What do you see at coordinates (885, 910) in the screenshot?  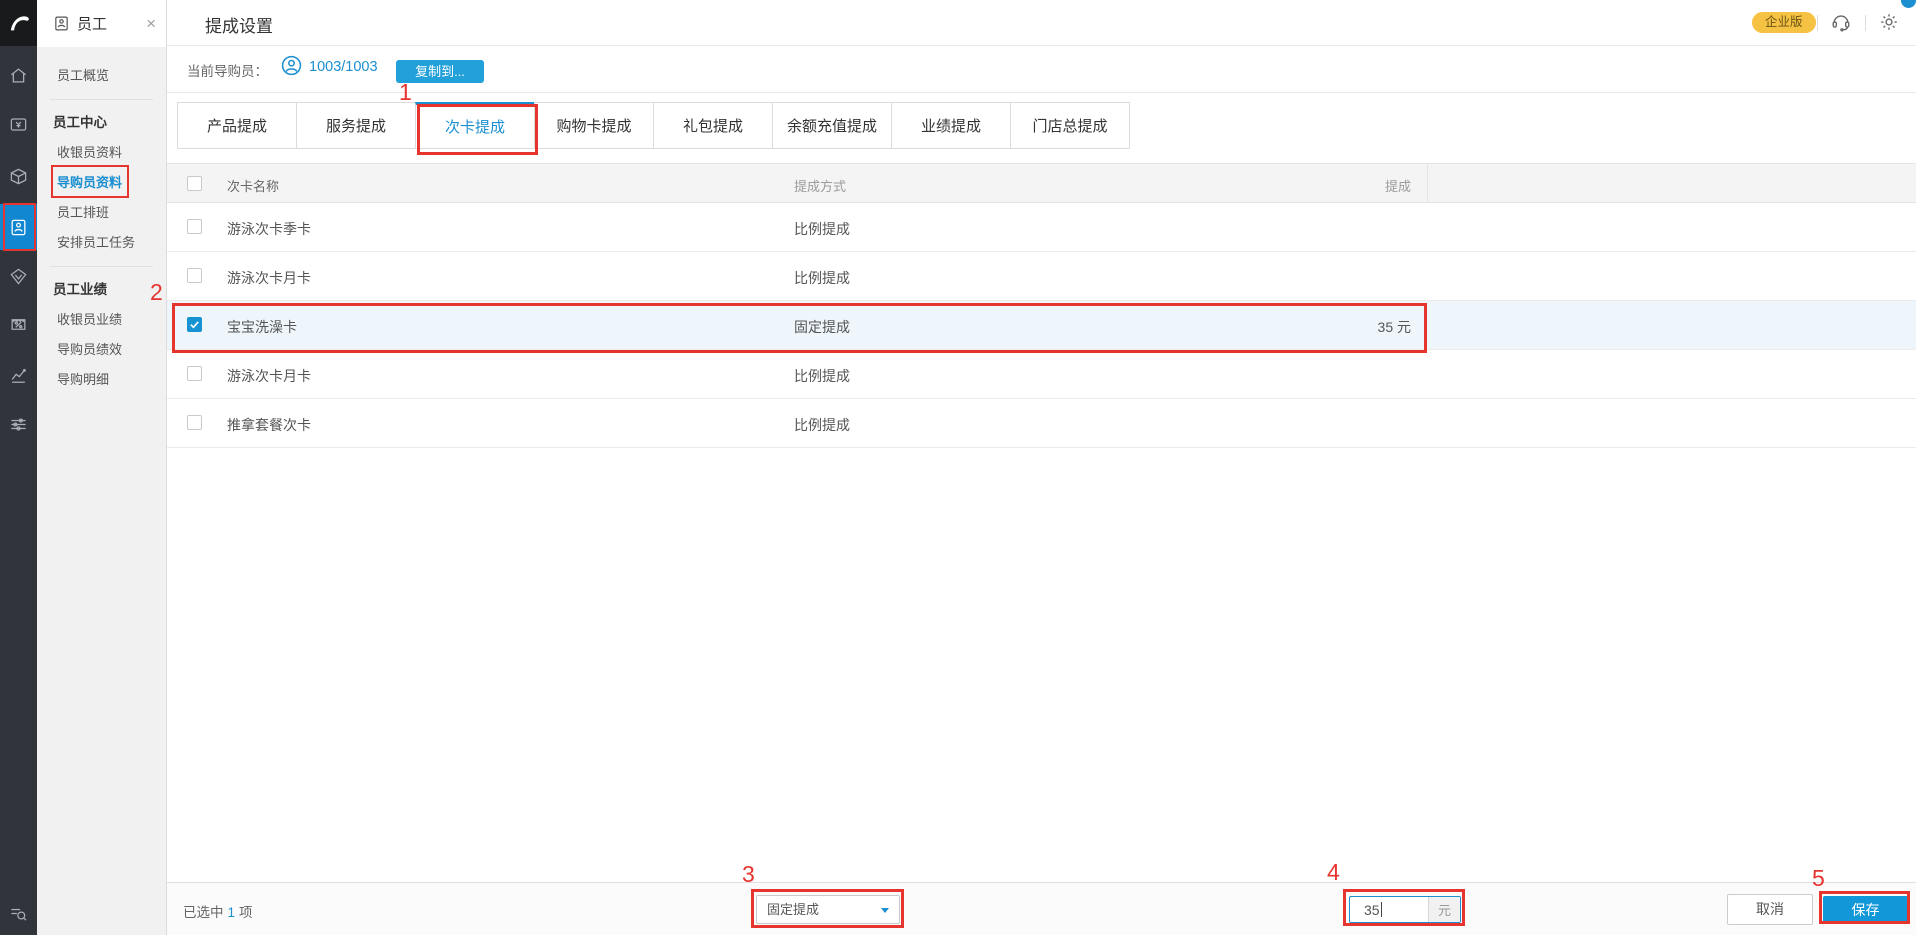 I see `chevron-down-icon` at bounding box center [885, 910].